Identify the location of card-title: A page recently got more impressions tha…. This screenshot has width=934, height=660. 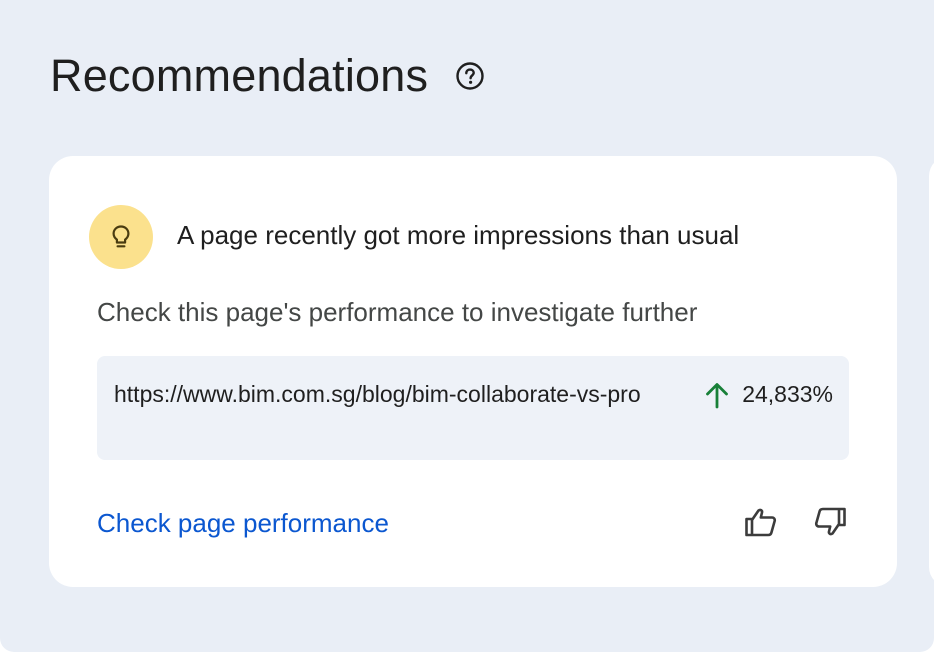
(458, 235).